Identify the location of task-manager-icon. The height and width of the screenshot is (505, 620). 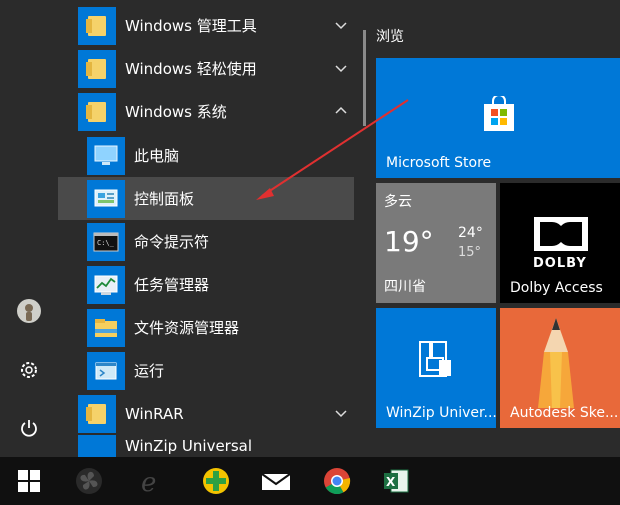
(106, 284).